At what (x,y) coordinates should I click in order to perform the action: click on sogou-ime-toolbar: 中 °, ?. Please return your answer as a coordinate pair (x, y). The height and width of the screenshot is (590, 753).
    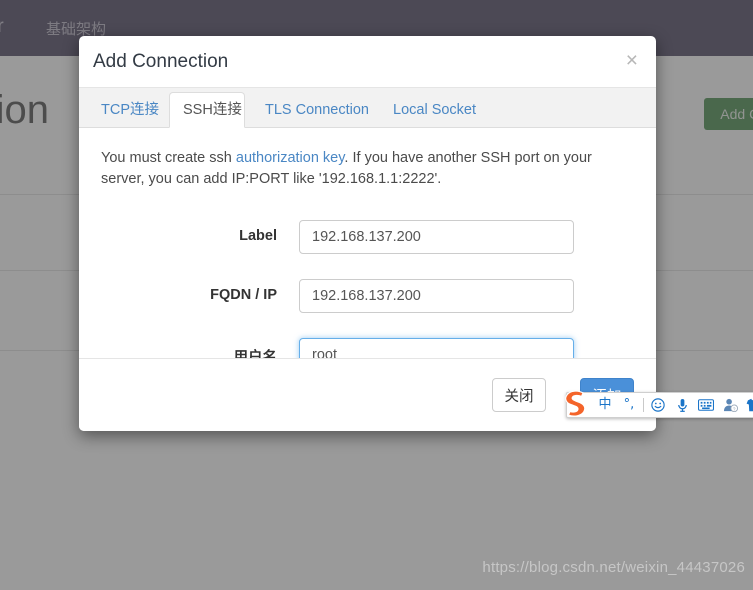
    Looking at the image, I should click on (659, 404).